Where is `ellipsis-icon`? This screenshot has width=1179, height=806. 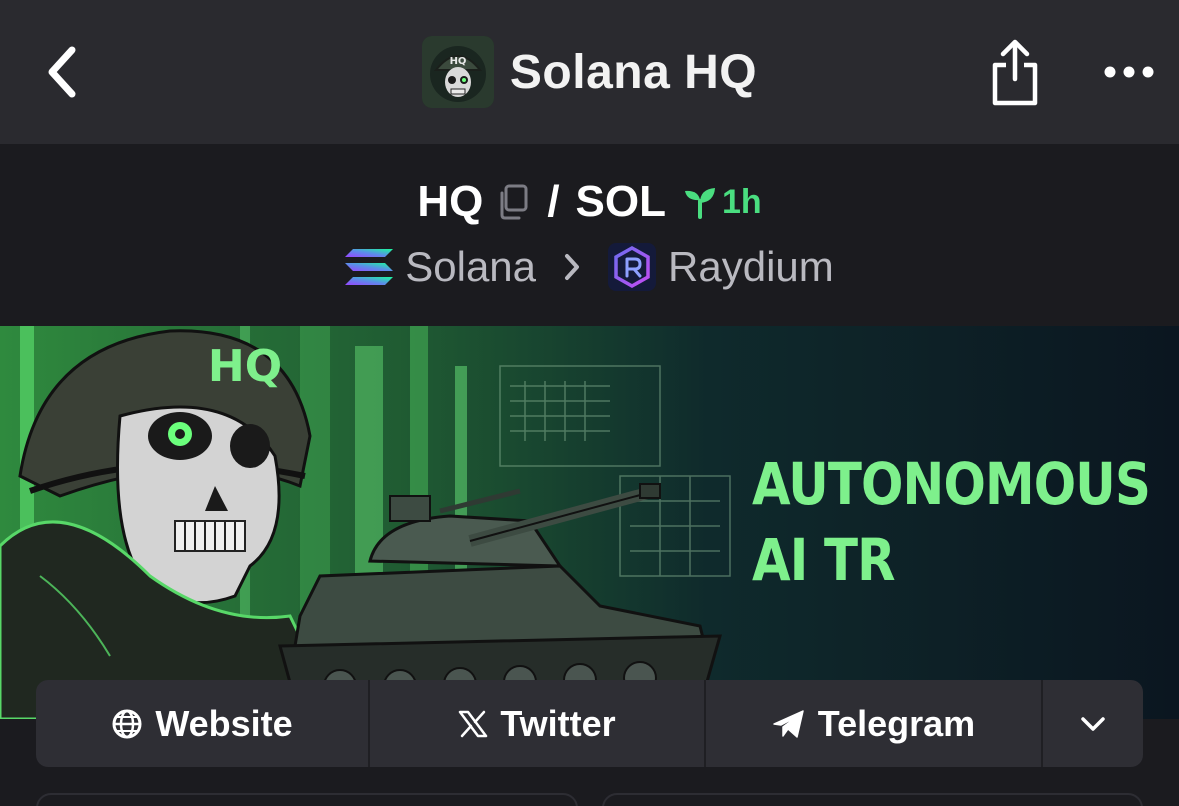
ellipsis-icon is located at coordinates (1129, 72).